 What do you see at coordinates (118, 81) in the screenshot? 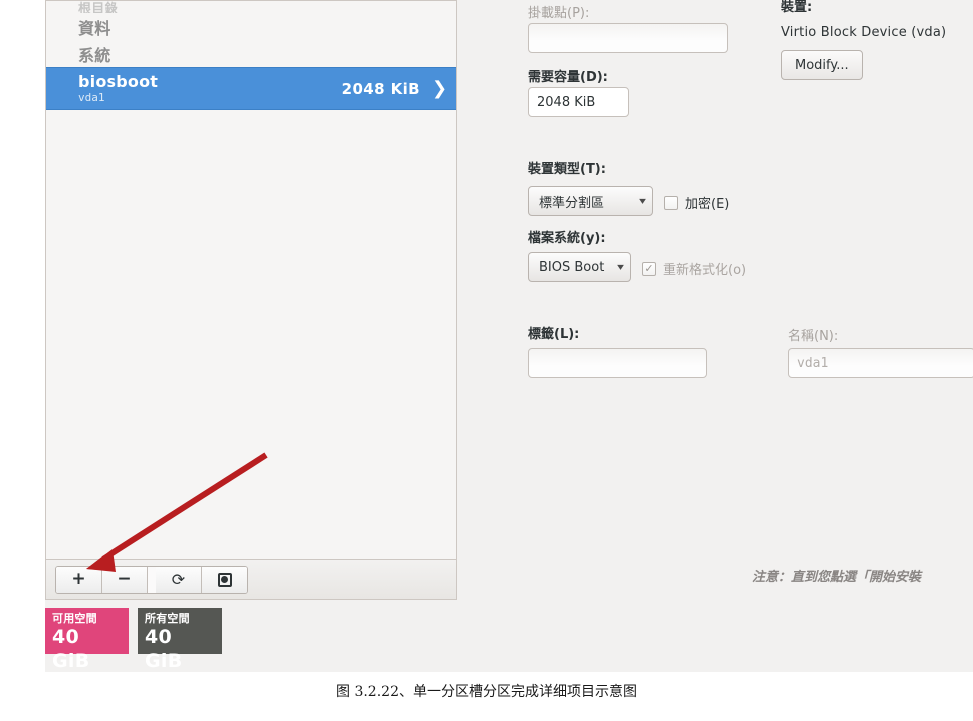
I see `partition-entry-name: biosboot` at bounding box center [118, 81].